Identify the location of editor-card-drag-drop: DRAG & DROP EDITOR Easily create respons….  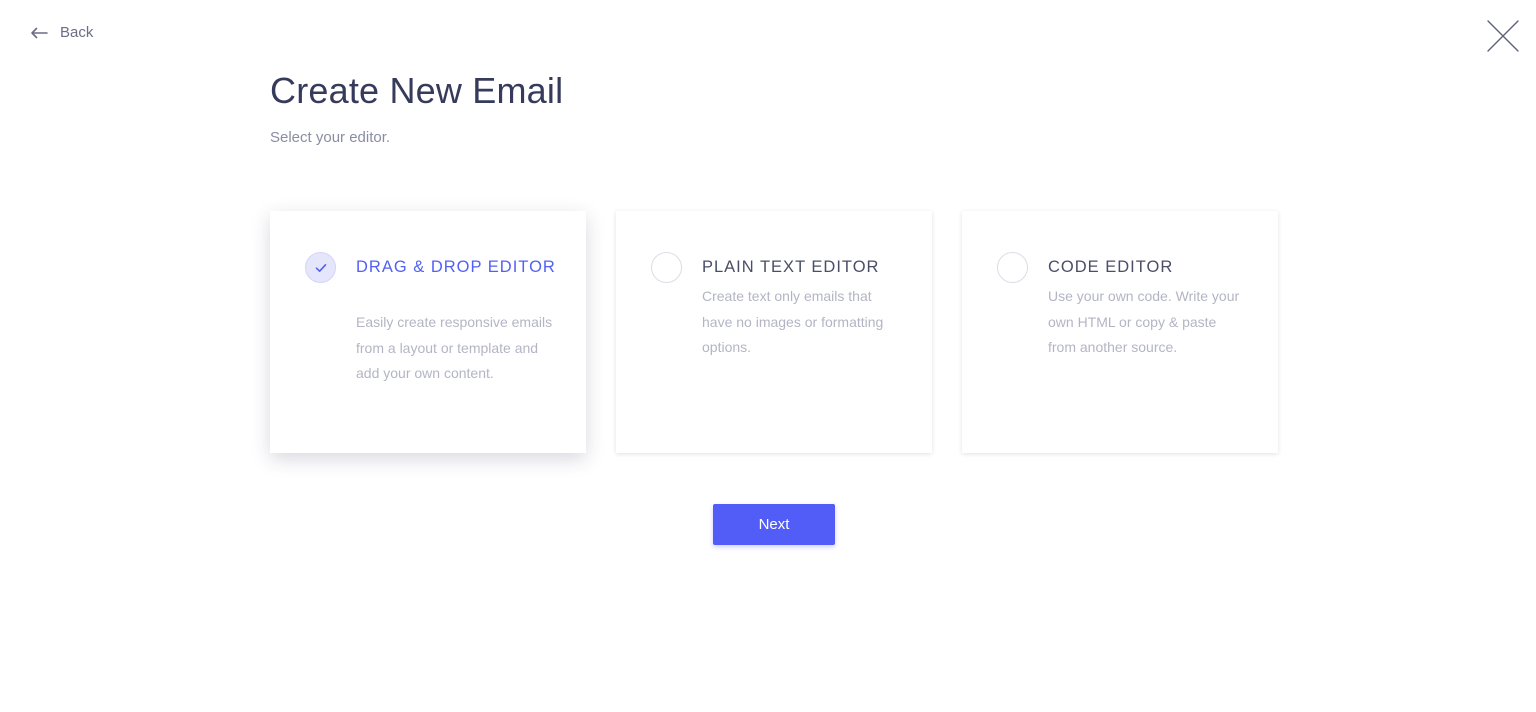
(428, 332).